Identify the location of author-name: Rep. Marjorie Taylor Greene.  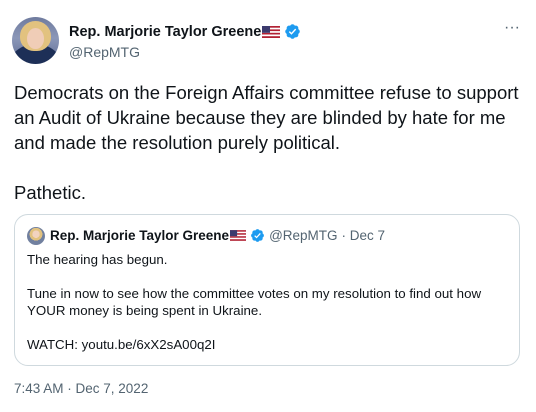
(165, 32).